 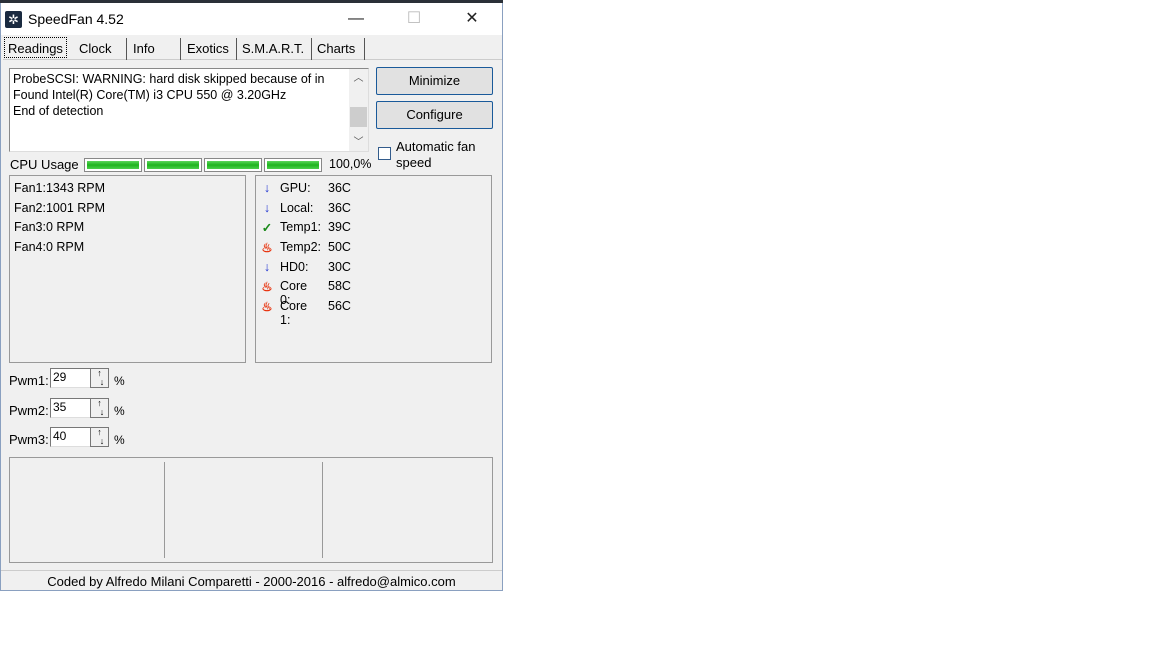 What do you see at coordinates (29, 380) in the screenshot?
I see `pwm1-label: Pwm1:` at bounding box center [29, 380].